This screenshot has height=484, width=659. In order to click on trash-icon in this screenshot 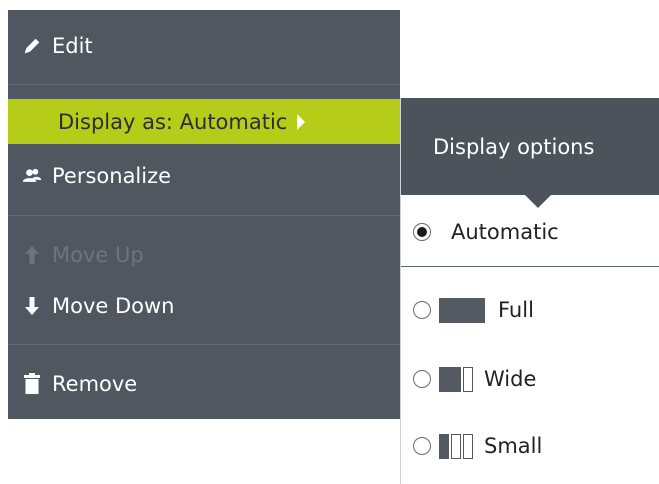, I will do `click(32, 384)`.